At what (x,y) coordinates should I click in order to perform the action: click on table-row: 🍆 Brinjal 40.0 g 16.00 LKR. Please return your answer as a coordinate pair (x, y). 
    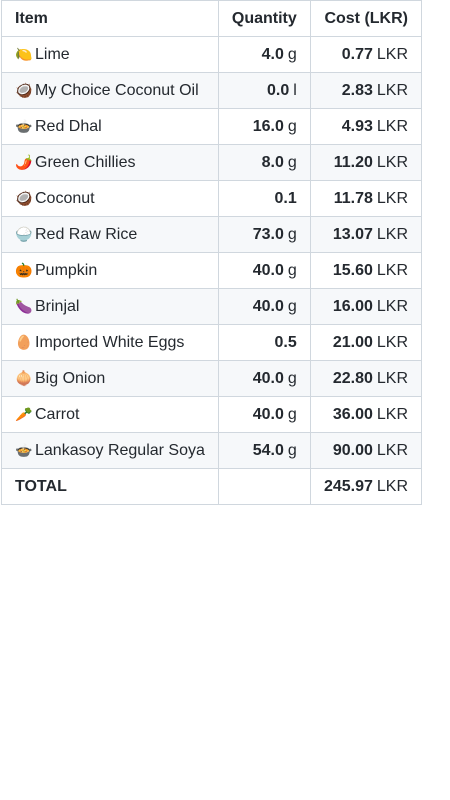
    Looking at the image, I should click on (212, 306).